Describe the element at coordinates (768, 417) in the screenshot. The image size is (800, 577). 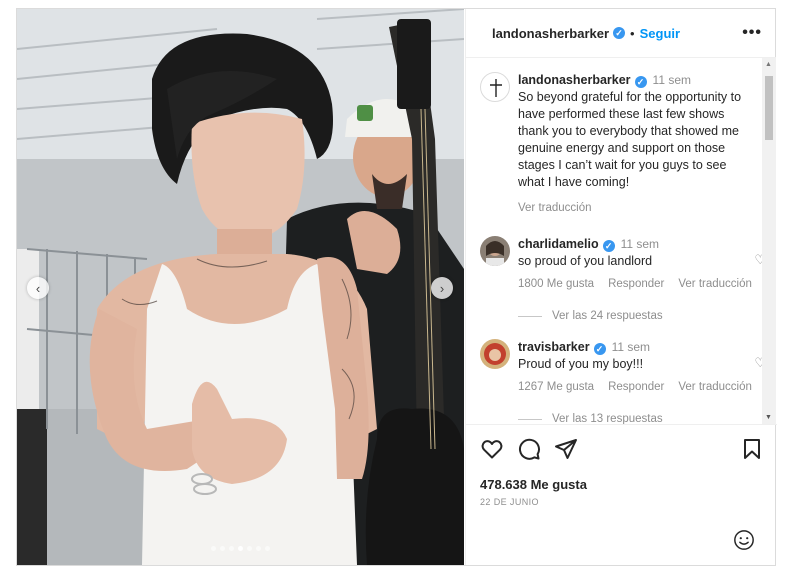
I see `scroll-down-icon: ▼` at that location.